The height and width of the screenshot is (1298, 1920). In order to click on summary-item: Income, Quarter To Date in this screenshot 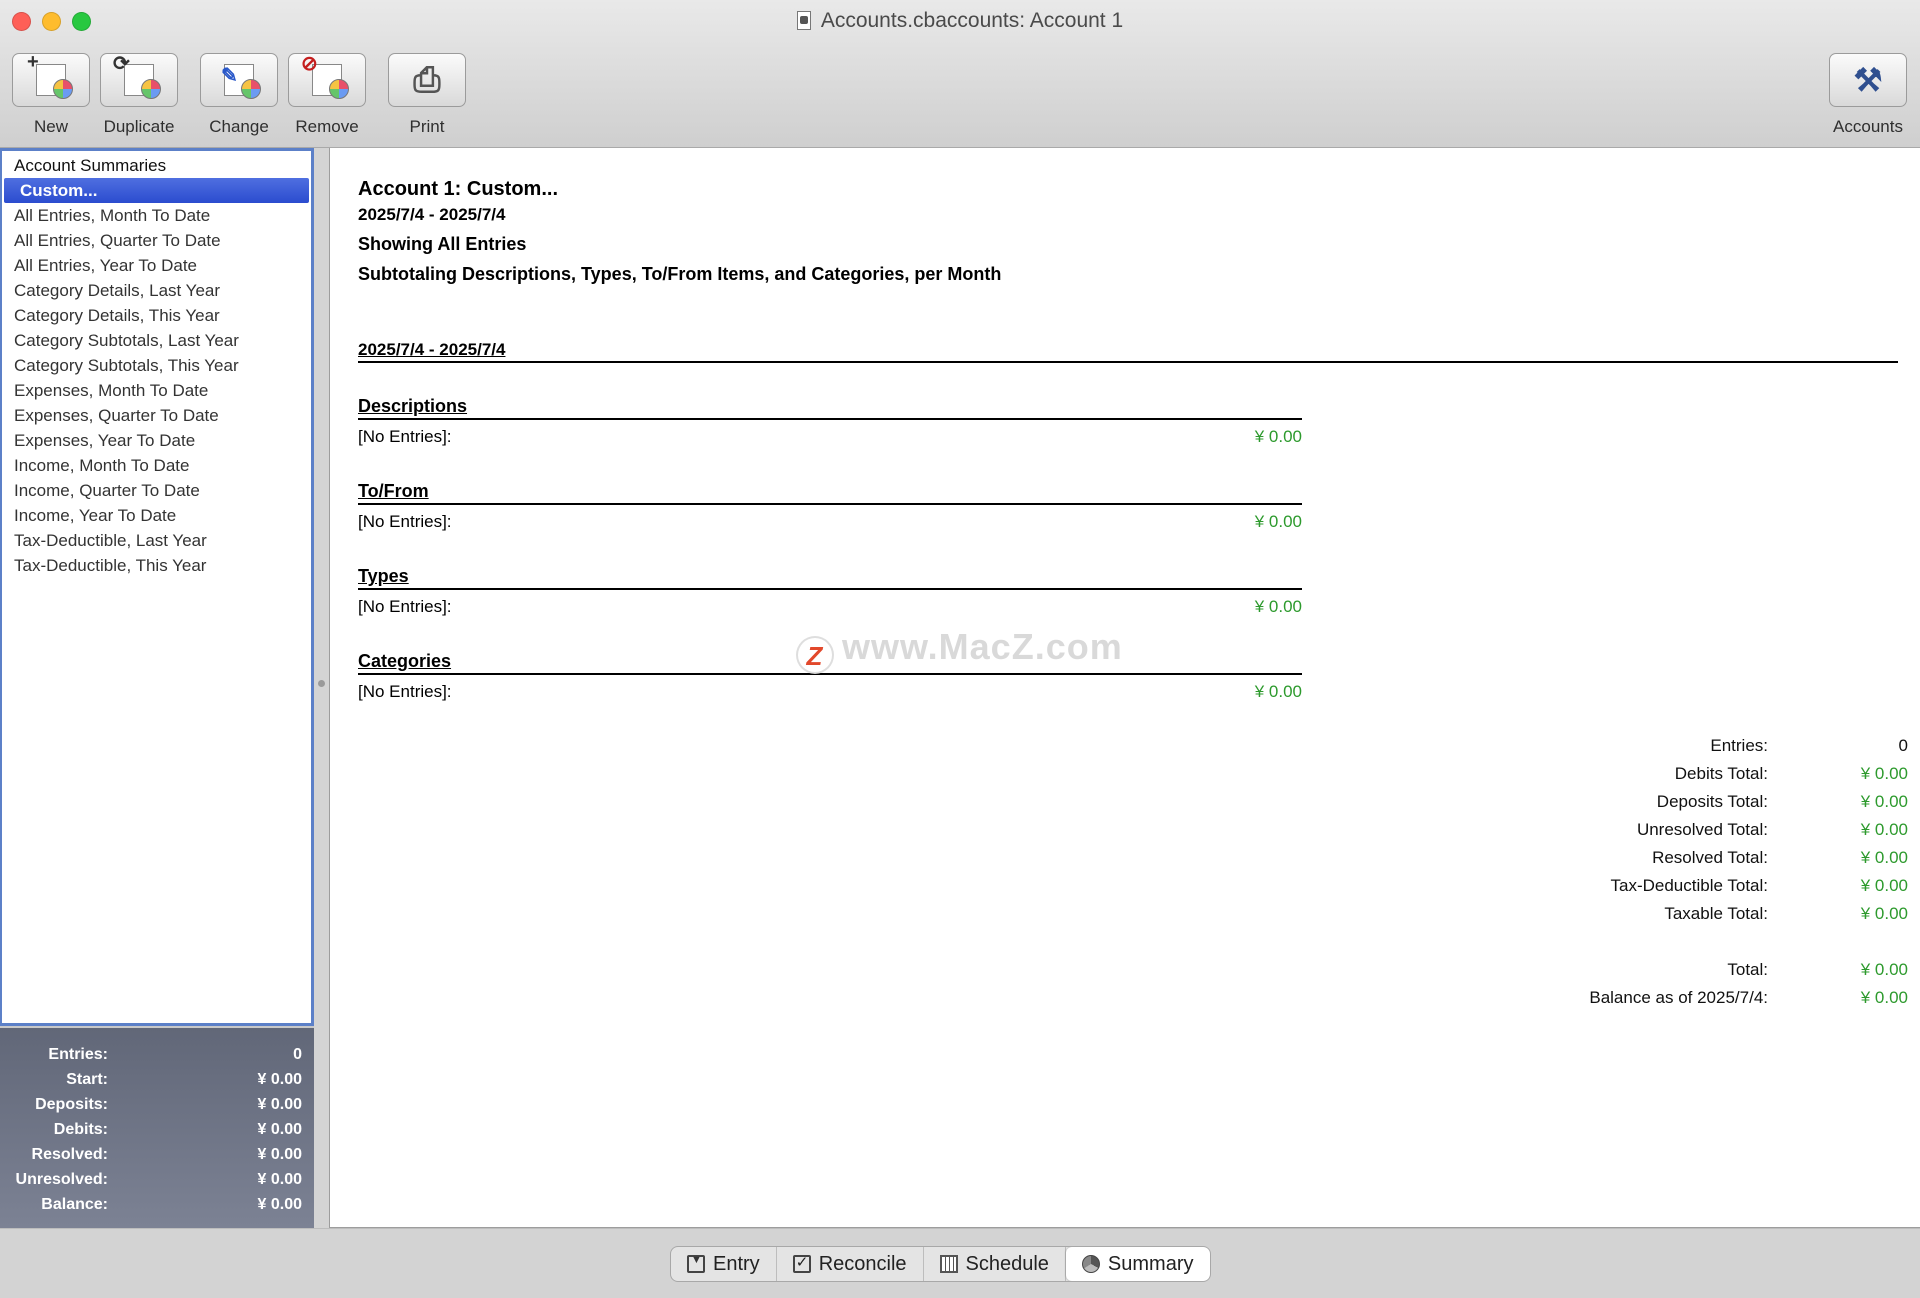, I will do `click(156, 490)`.